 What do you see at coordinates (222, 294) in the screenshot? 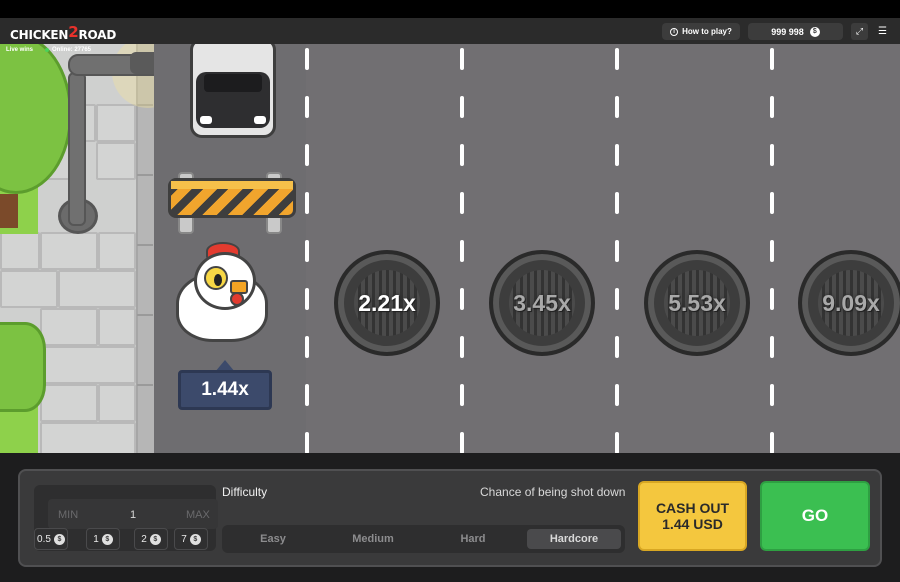
I see `chicken-icon` at bounding box center [222, 294].